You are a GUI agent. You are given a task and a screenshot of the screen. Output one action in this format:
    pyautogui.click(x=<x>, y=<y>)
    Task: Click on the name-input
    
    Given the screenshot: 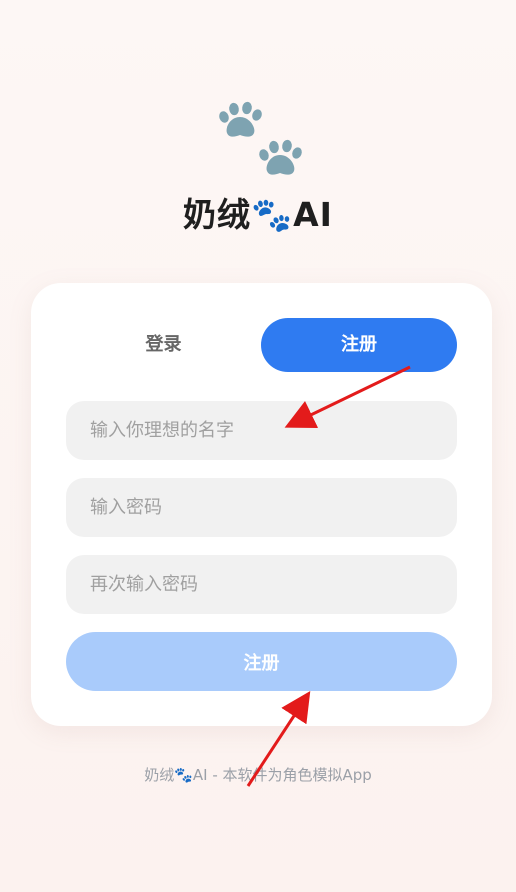 What is the action you would take?
    pyautogui.click(x=261, y=430)
    